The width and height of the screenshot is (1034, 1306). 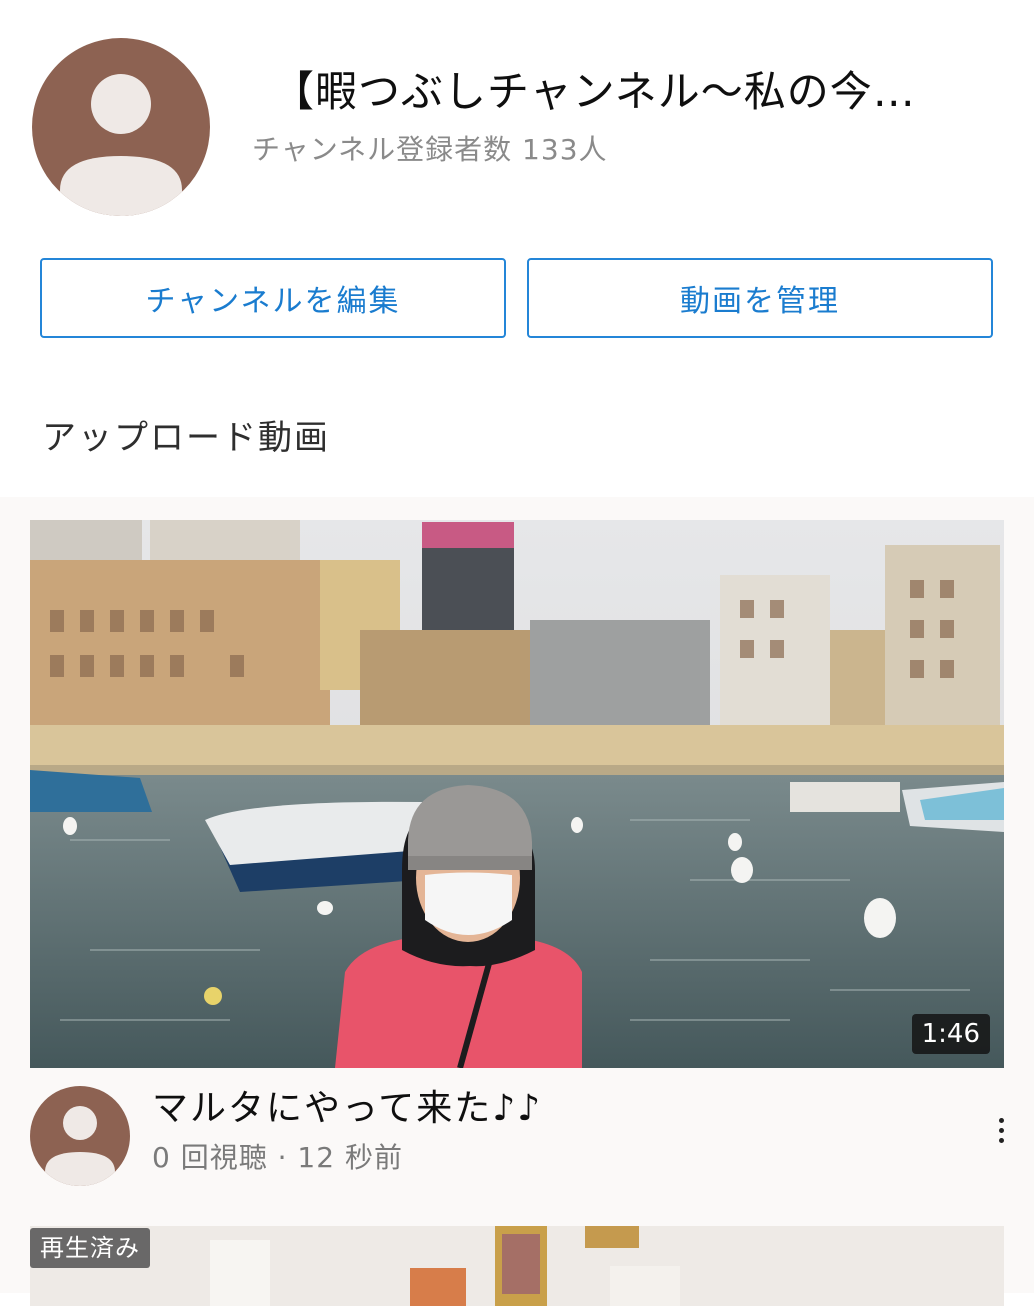 What do you see at coordinates (430, 149) in the screenshot?
I see `subscriber-count: チャンネル登録者数 133人` at bounding box center [430, 149].